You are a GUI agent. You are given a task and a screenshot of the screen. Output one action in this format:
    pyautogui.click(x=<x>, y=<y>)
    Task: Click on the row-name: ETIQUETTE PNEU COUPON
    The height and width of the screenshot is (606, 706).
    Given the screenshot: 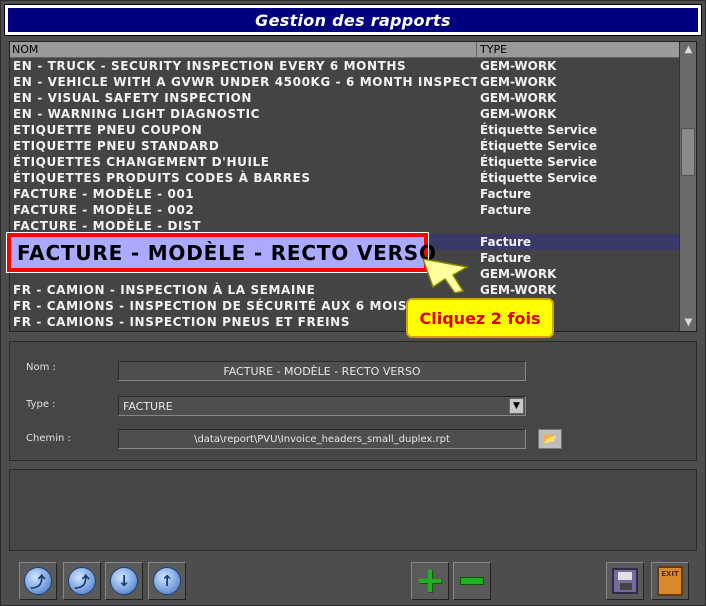 What is the action you would take?
    pyautogui.click(x=108, y=130)
    